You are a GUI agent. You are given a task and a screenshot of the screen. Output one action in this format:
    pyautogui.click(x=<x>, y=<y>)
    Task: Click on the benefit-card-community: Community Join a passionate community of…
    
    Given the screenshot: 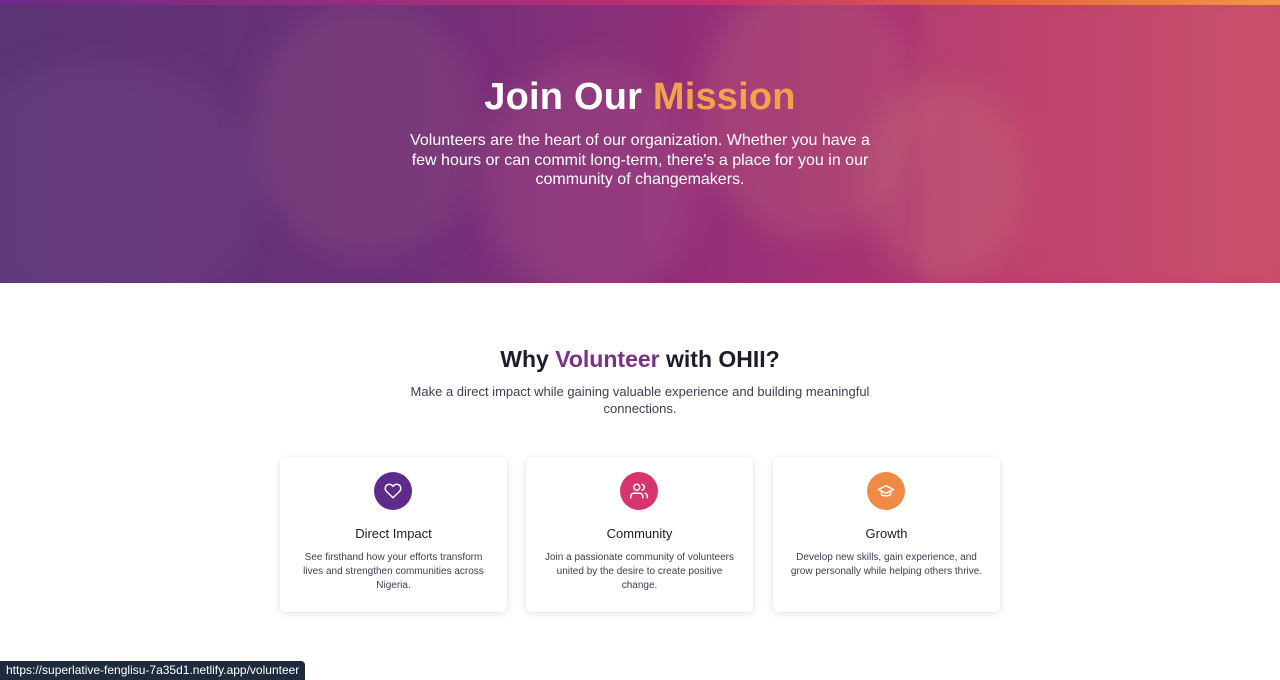 What is the action you would take?
    pyautogui.click(x=639, y=534)
    